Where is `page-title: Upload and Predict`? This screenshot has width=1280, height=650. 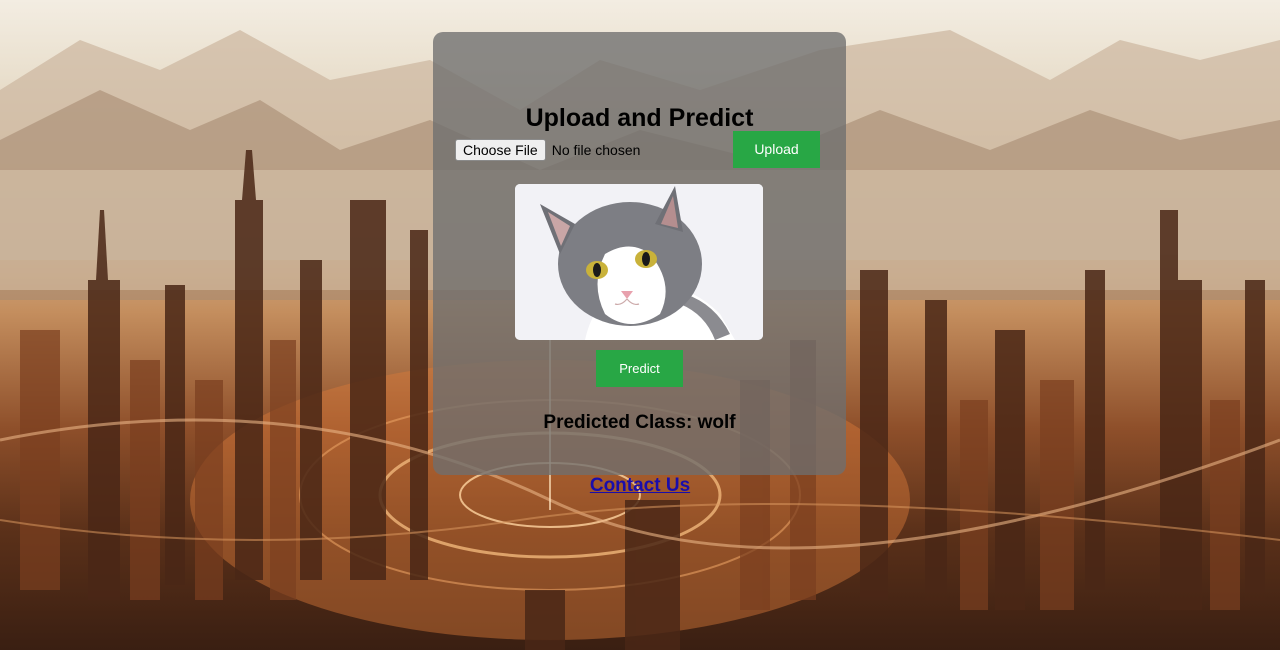 page-title: Upload and Predict is located at coordinates (639, 118).